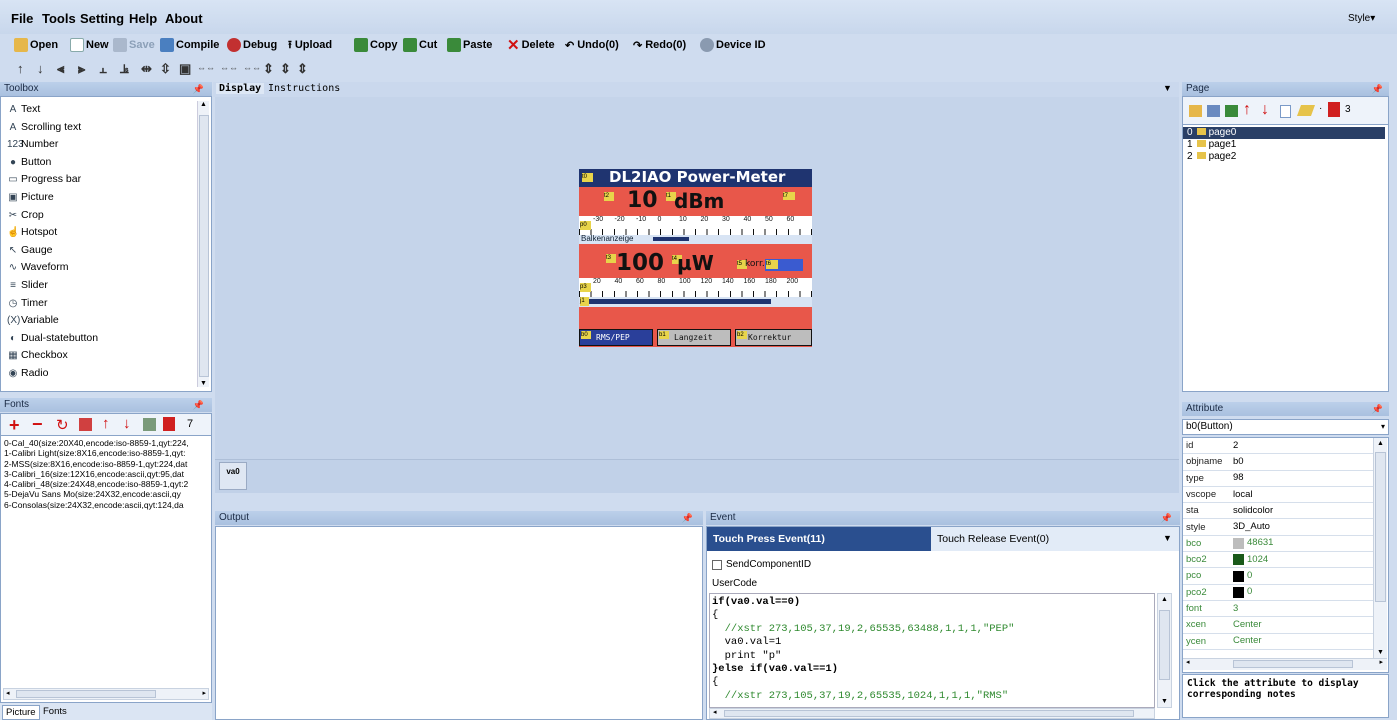  Describe the element at coordinates (609, 196) in the screenshot. I see `component-tag: t2` at that location.